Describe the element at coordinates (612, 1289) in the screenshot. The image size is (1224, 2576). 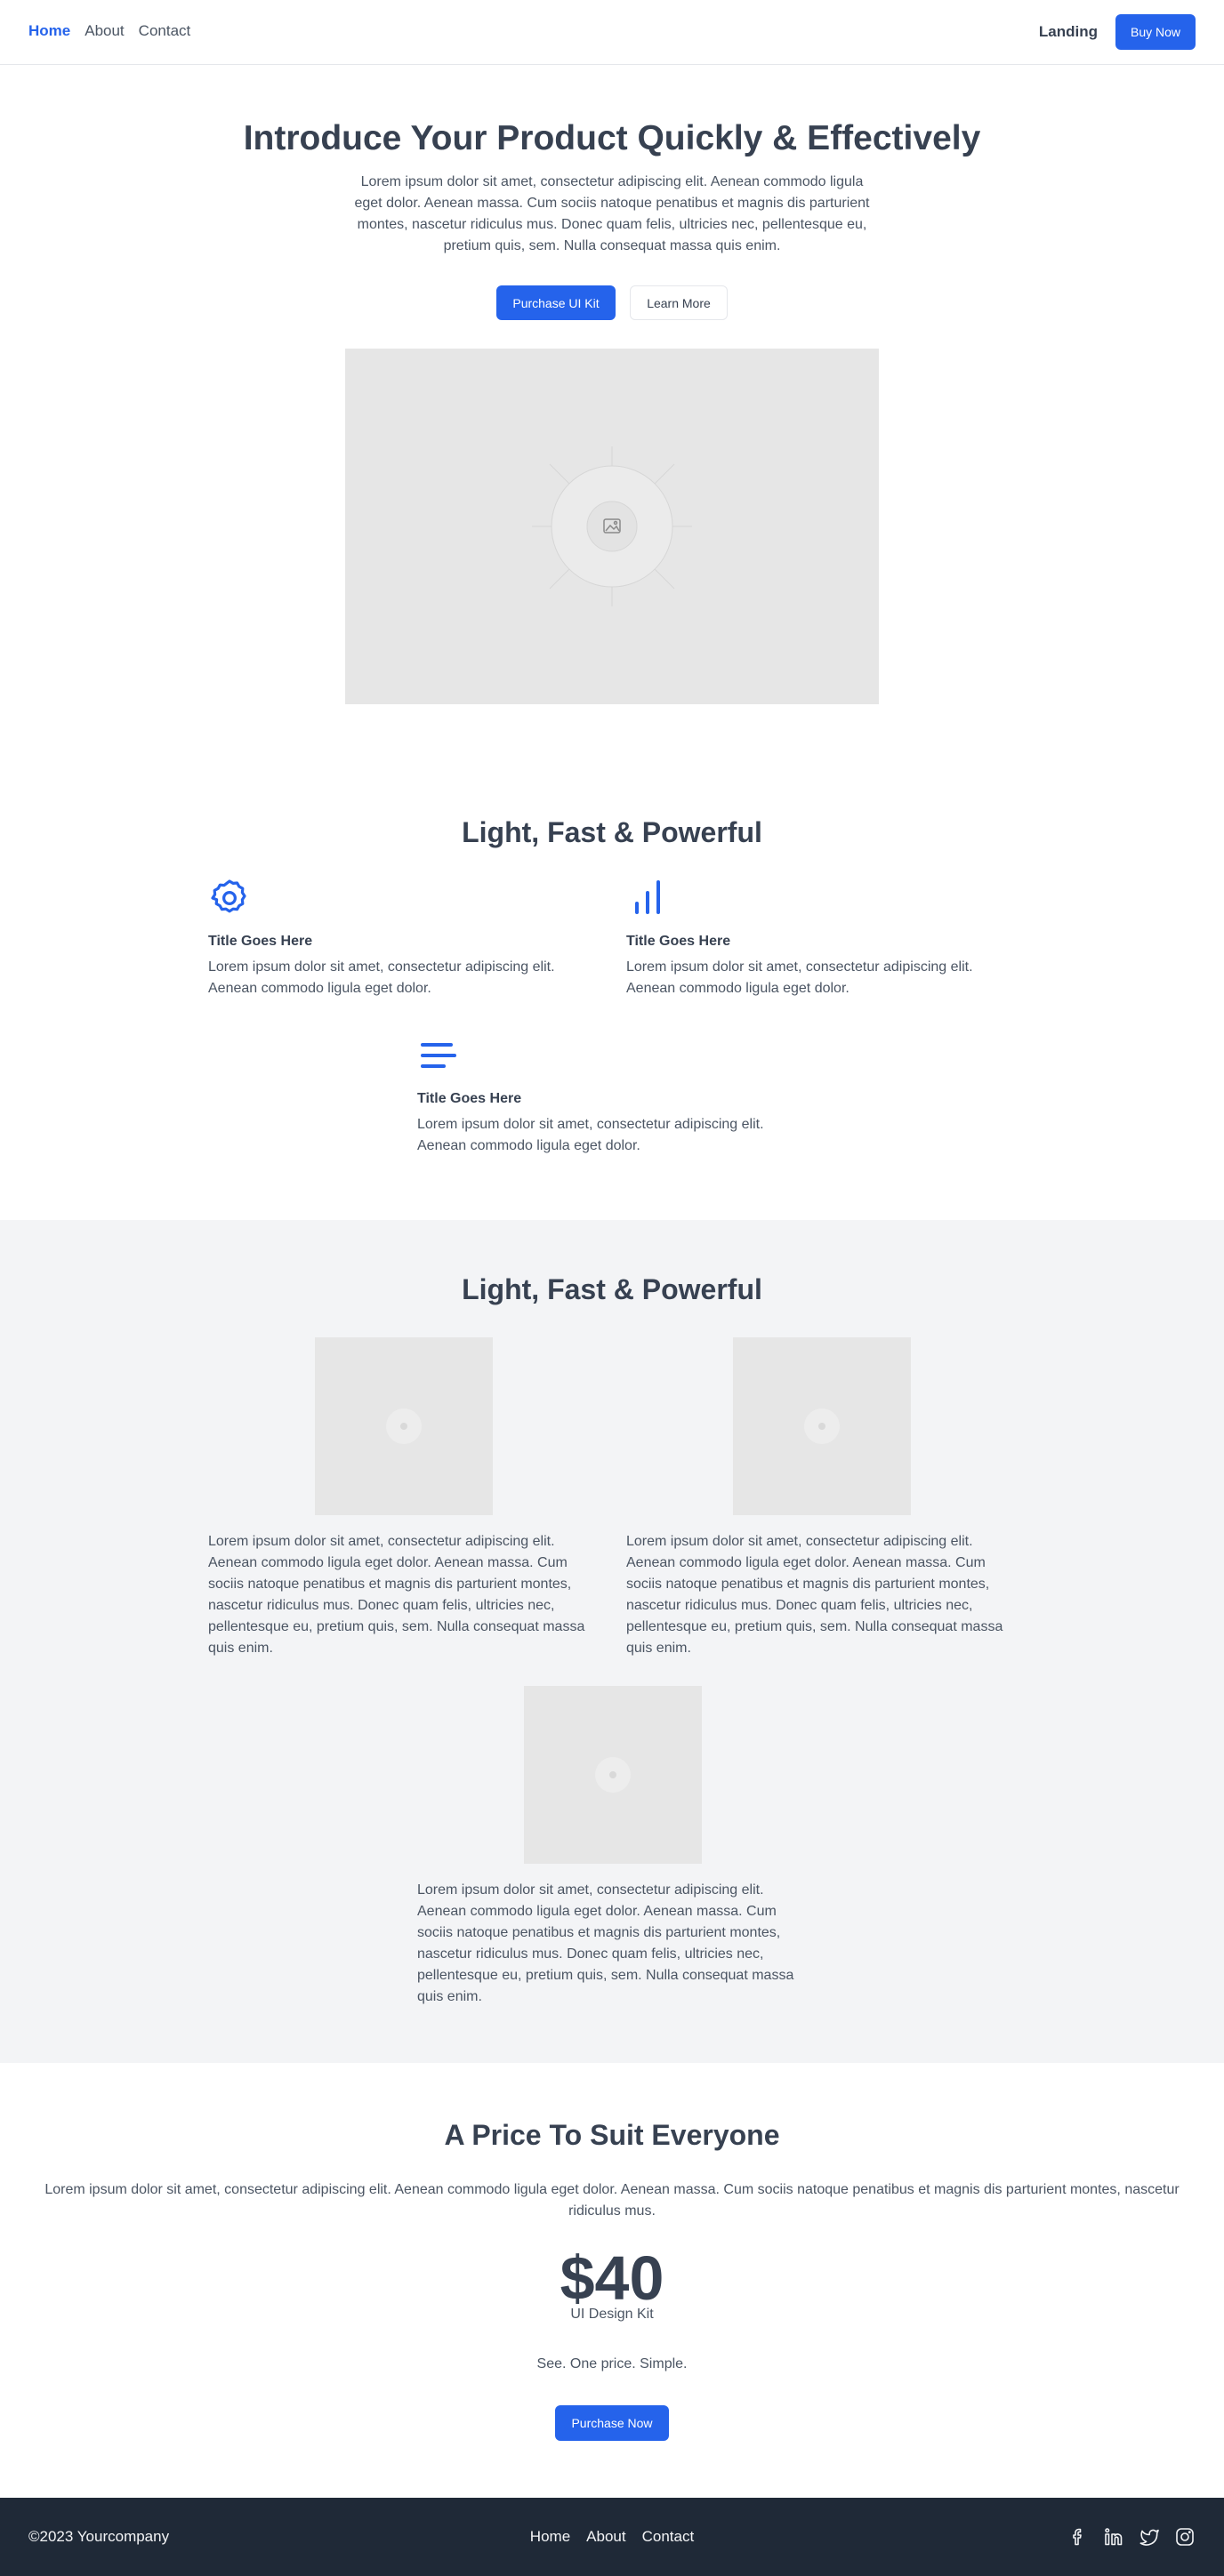
I see `showcase-title: Light, Fast & Powerful` at that location.